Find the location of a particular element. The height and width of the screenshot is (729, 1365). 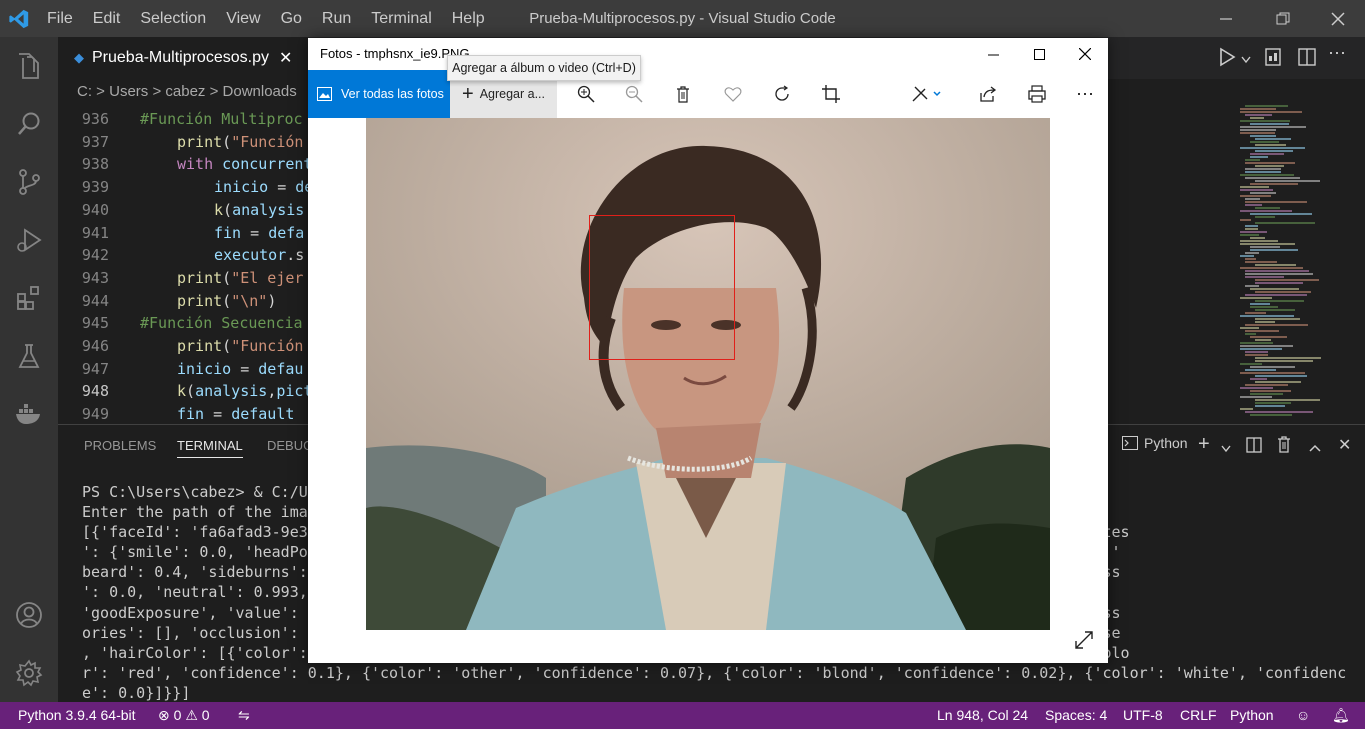

rotate-icon is located at coordinates (782, 94).